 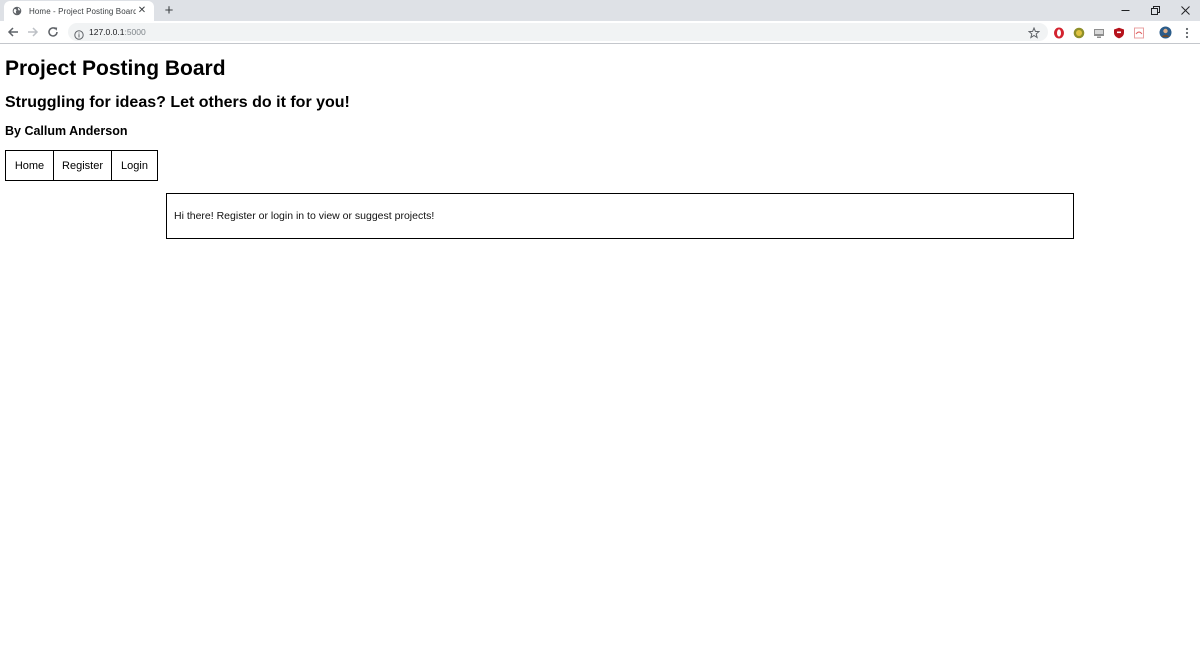 I want to click on browser-tab-active: Home - Project Posting Board ✕, so click(x=79, y=11).